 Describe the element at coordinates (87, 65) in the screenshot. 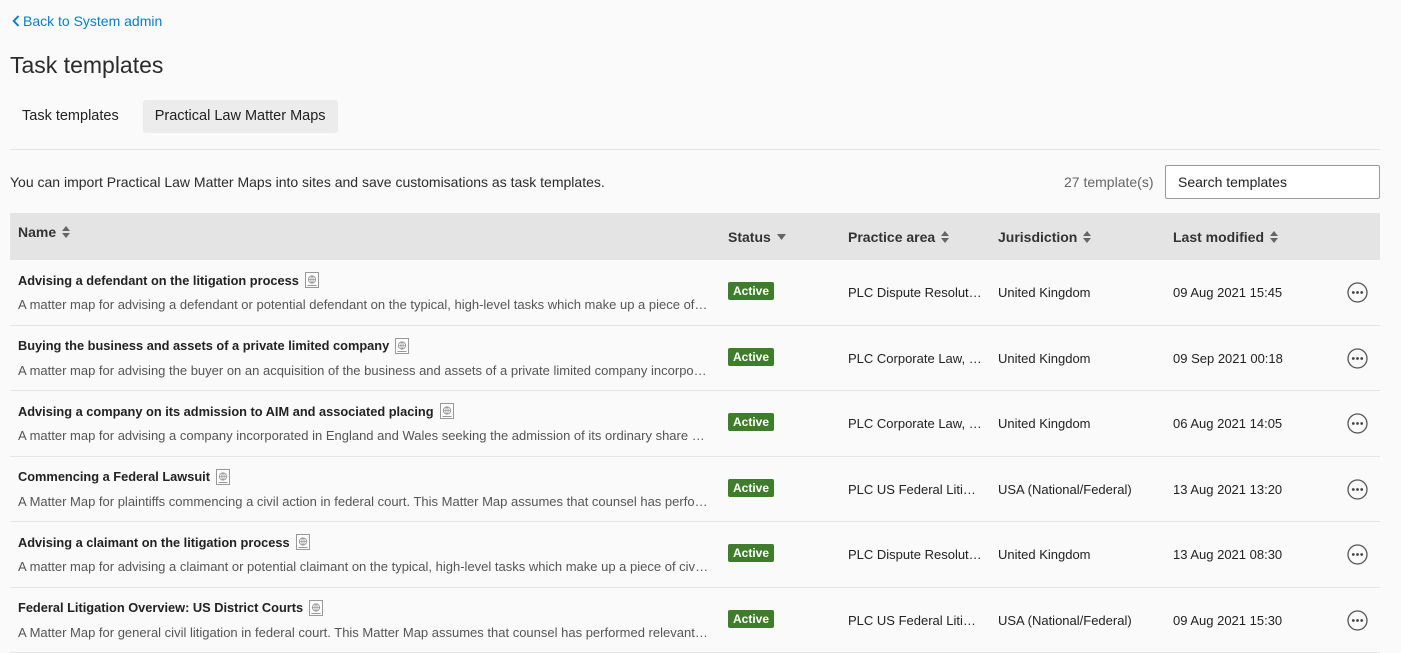

I see `page-title: Task templates` at that location.